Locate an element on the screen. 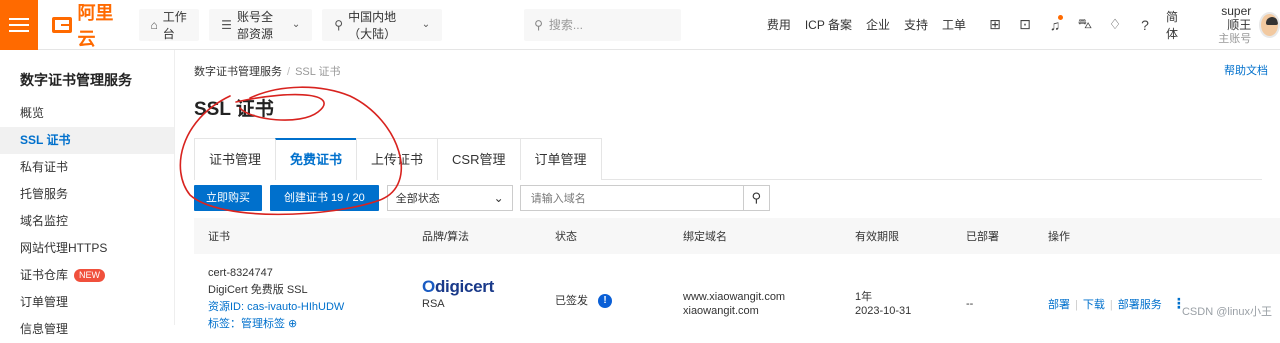 This screenshot has height=343, width=1280. cart-icon: ⛍ is located at coordinates (1085, 24).